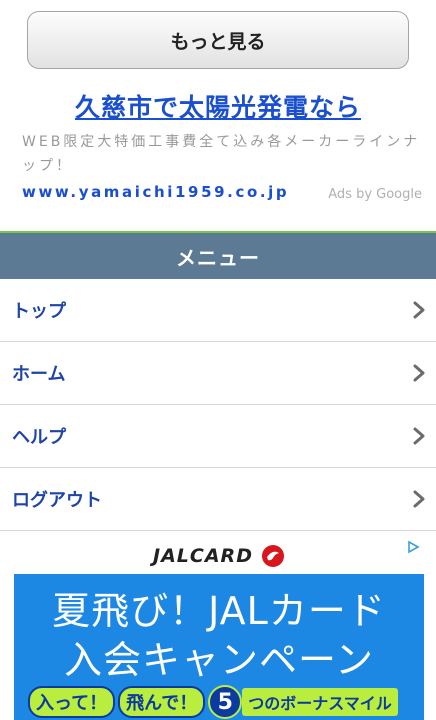  I want to click on menu-header: メニュー, so click(218, 256).